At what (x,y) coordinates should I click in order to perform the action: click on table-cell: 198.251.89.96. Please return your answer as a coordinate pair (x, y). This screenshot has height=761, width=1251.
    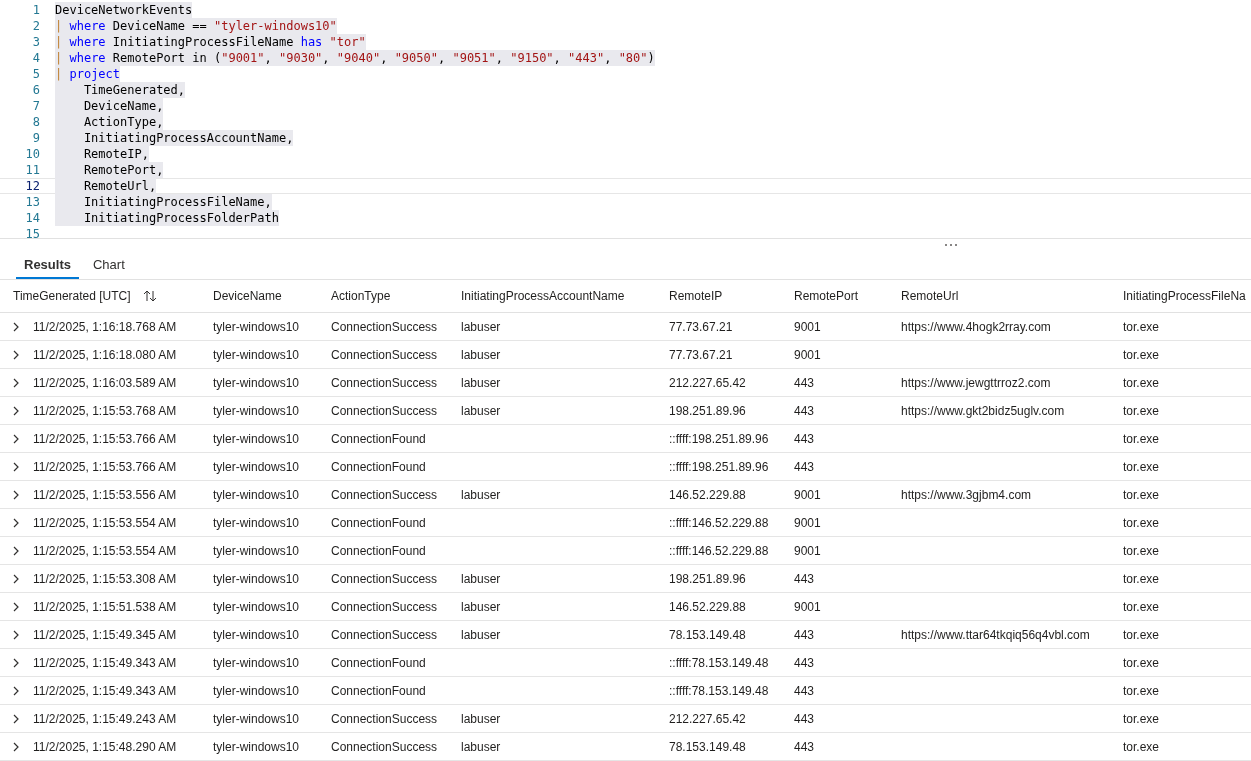
    Looking at the image, I should click on (707, 578).